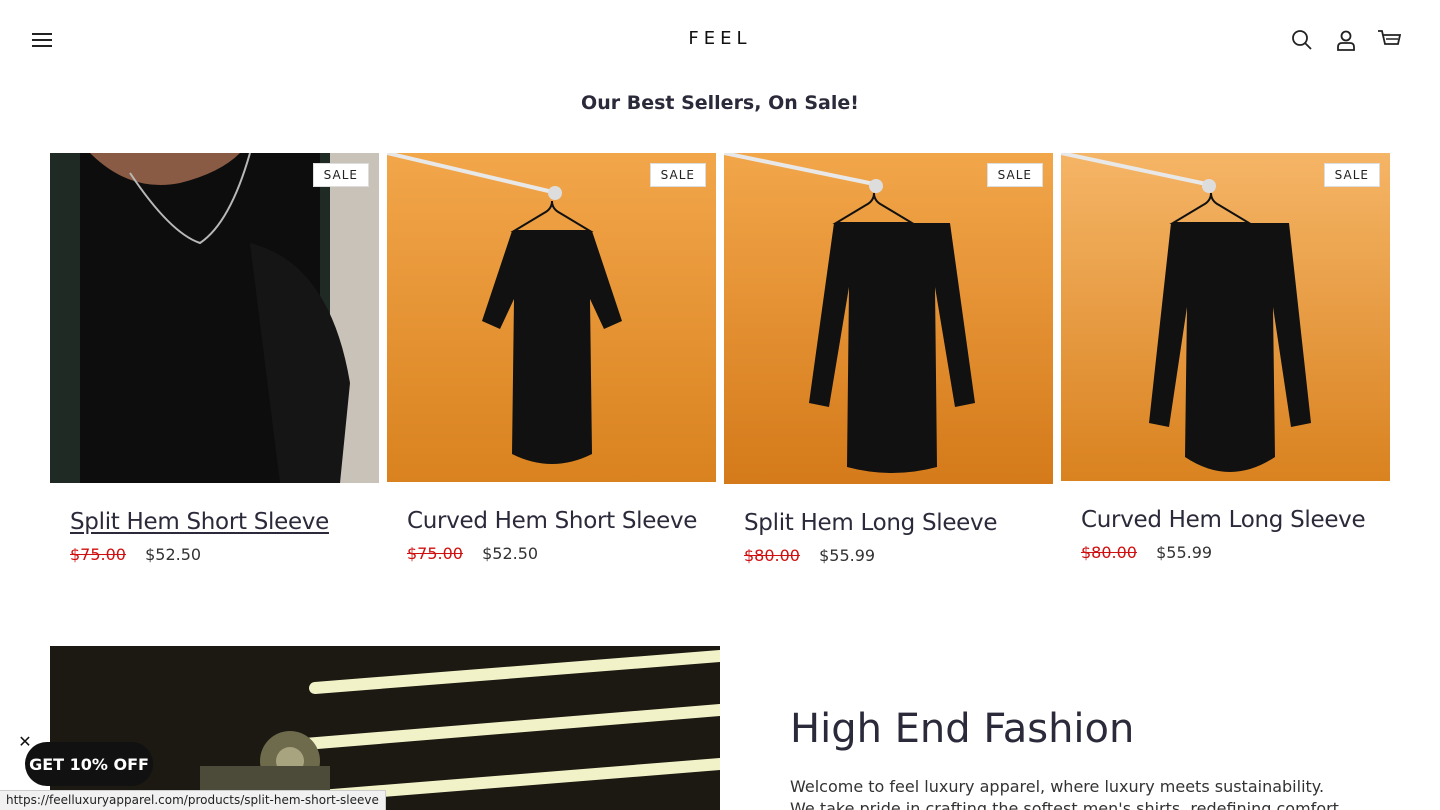 This screenshot has width=1440, height=810. I want to click on feature-image, so click(385, 728).